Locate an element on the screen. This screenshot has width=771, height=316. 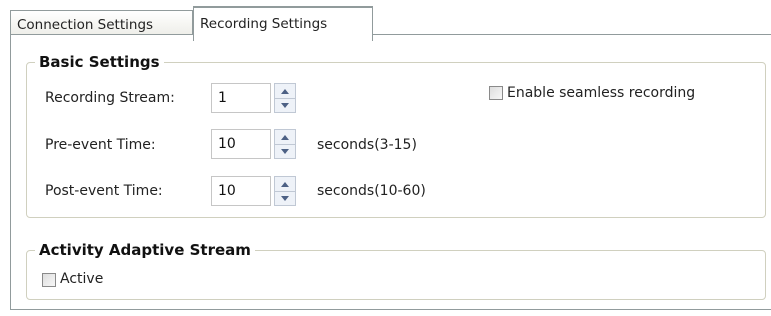
recording-stream-input: 1 is located at coordinates (241, 98).